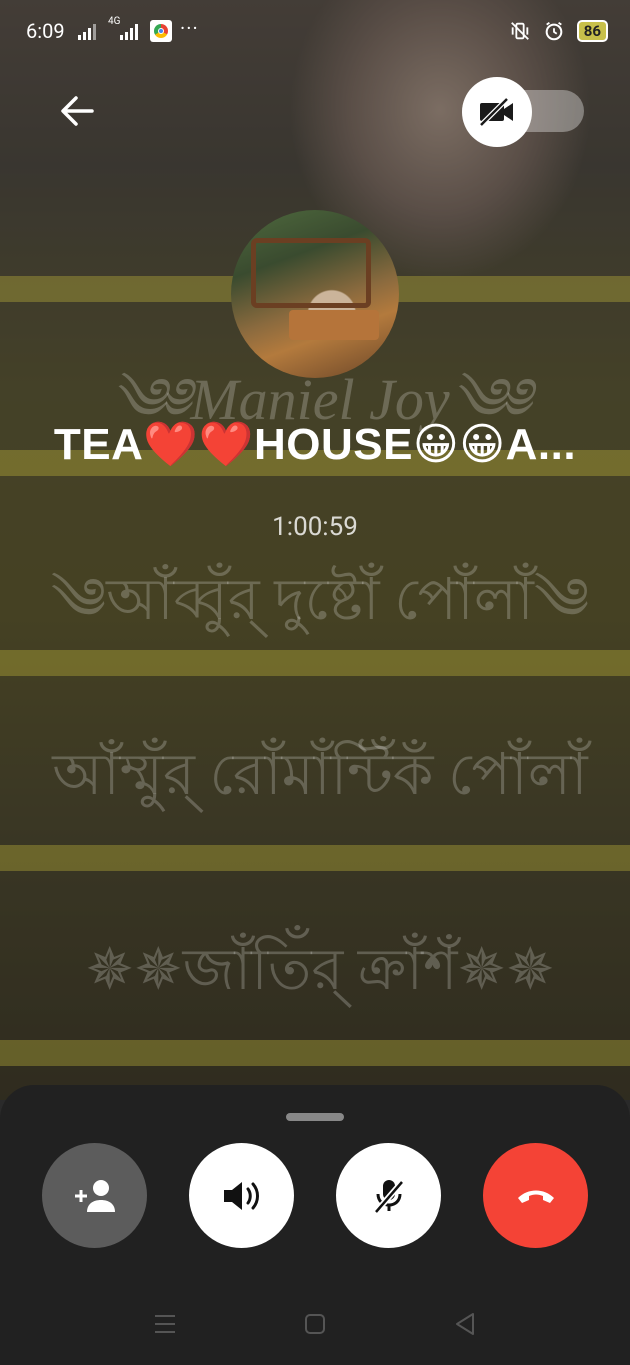 The image size is (630, 1365). I want to click on vibrate-off-icon, so click(519, 31).